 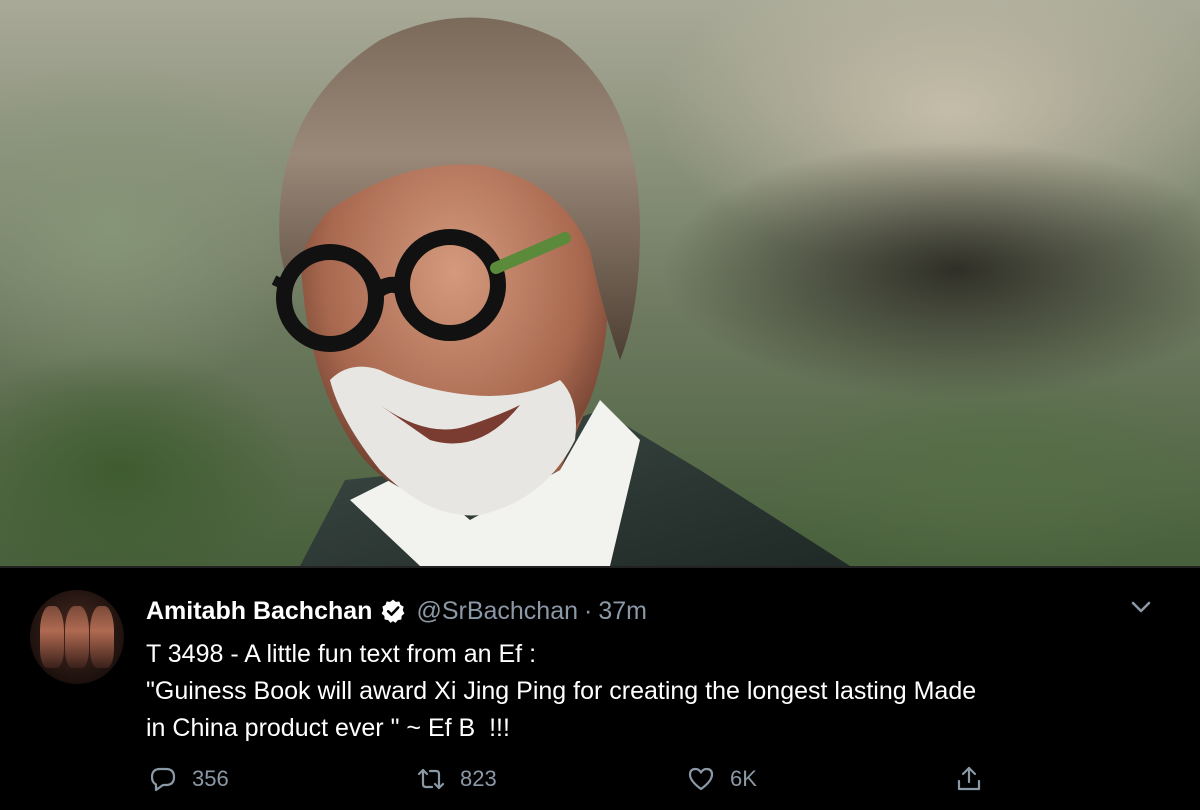 I want to click on share-button, so click(x=976, y=779).